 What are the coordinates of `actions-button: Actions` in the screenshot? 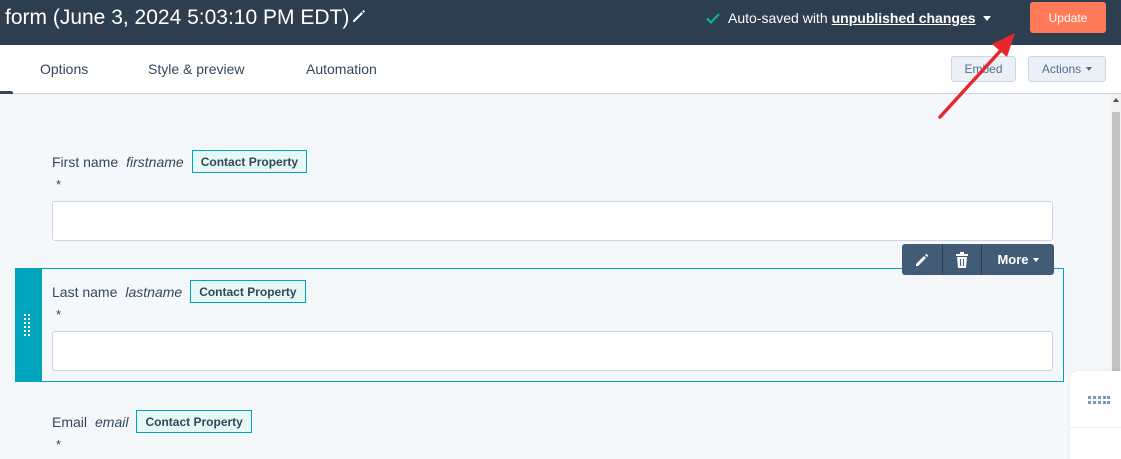 It's located at (1067, 69).